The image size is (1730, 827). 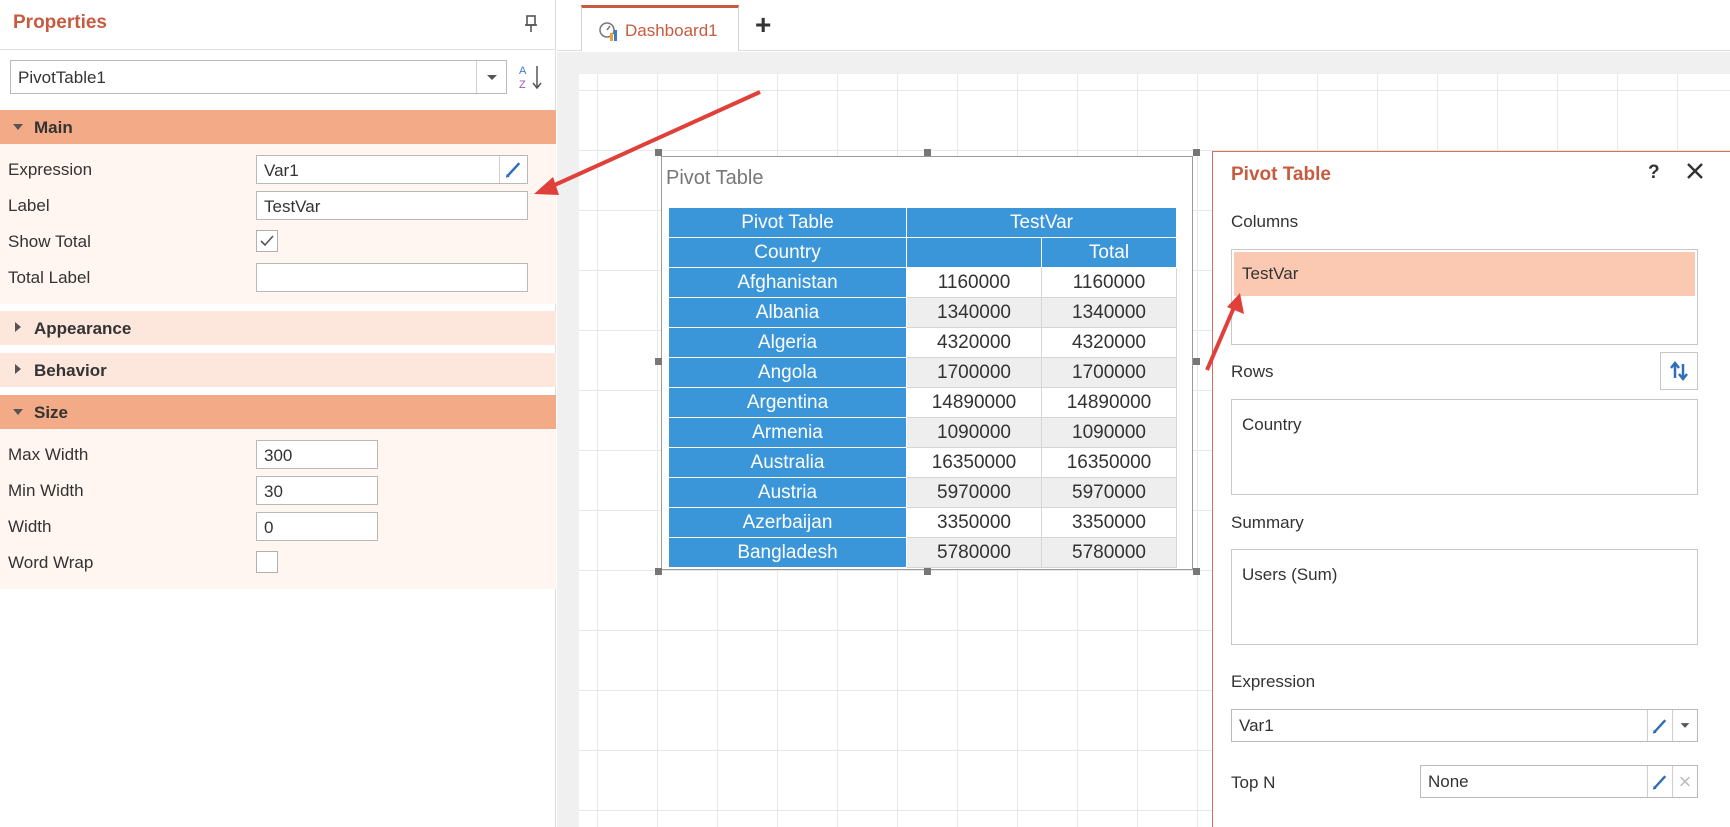 What do you see at coordinates (922, 492) in the screenshot?
I see `table-row: Austria 5970000 5970000` at bounding box center [922, 492].